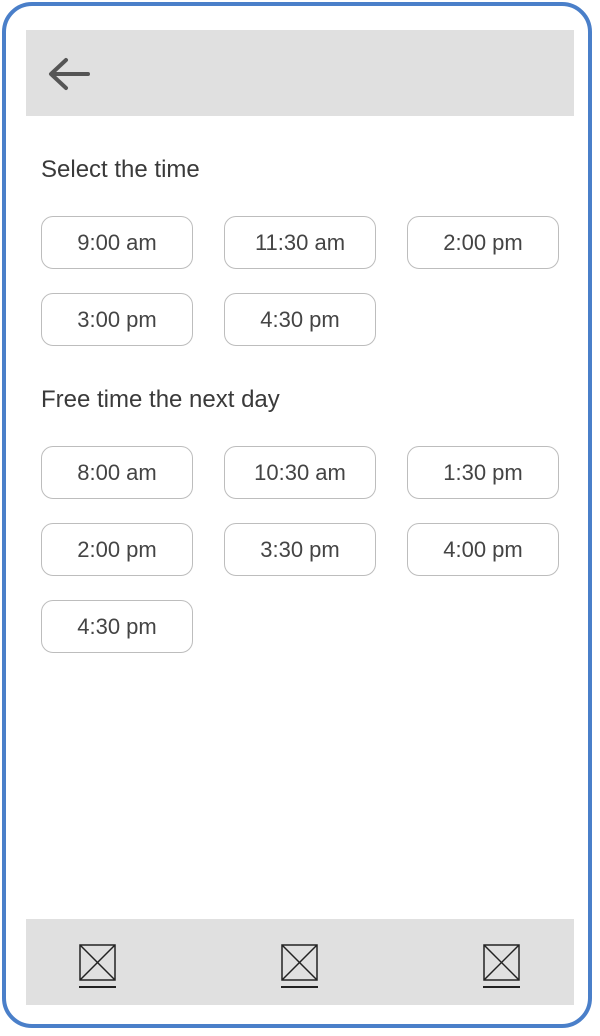  I want to click on time-slot-button: 11:30 am, so click(300, 242).